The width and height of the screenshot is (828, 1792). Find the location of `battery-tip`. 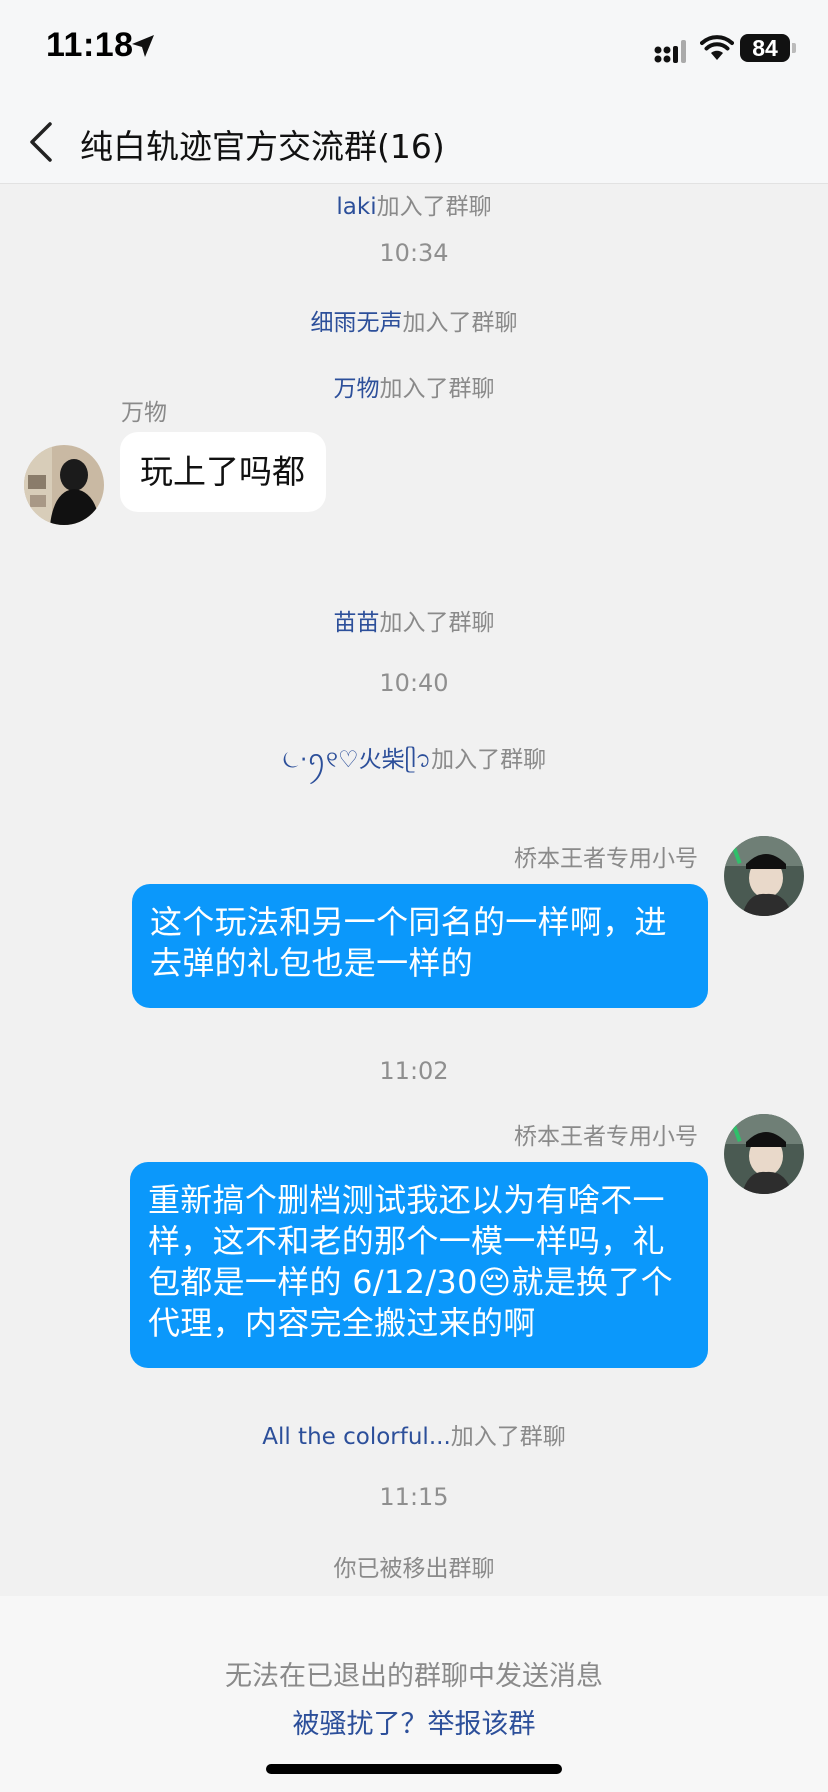

battery-tip is located at coordinates (794, 48).